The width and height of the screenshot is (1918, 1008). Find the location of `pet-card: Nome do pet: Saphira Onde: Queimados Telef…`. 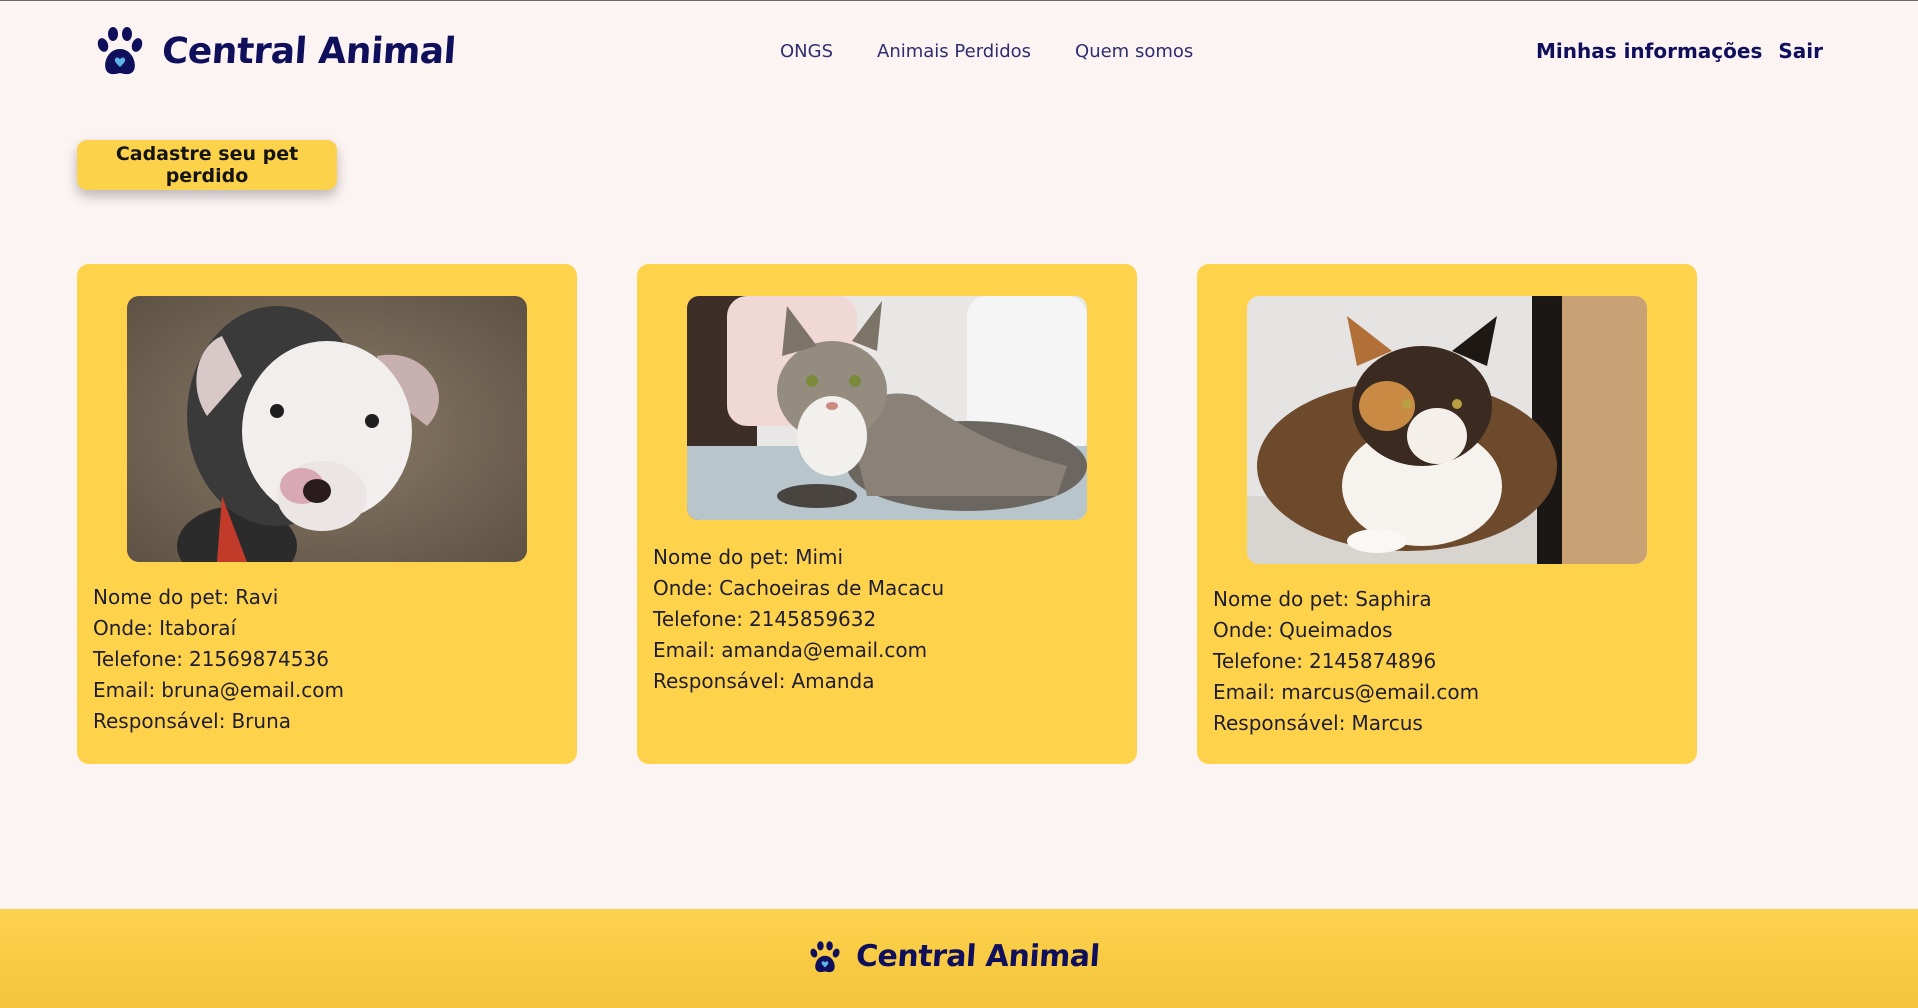

pet-card: Nome do pet: Saphira Onde: Queimados Telef… is located at coordinates (1447, 514).